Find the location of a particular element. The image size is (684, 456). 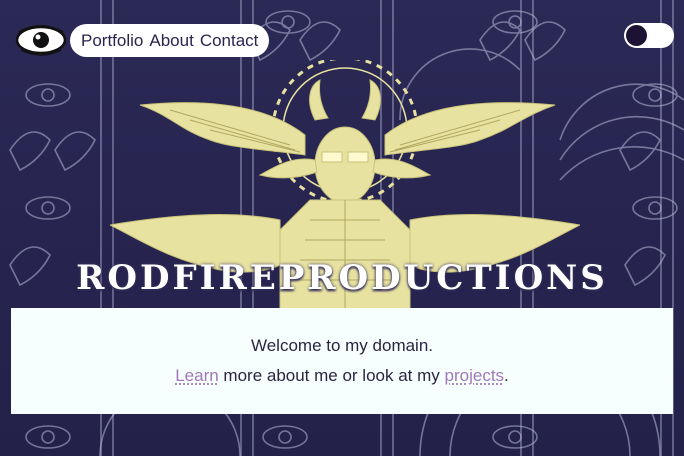

nav-link-about: About is located at coordinates (171, 41).